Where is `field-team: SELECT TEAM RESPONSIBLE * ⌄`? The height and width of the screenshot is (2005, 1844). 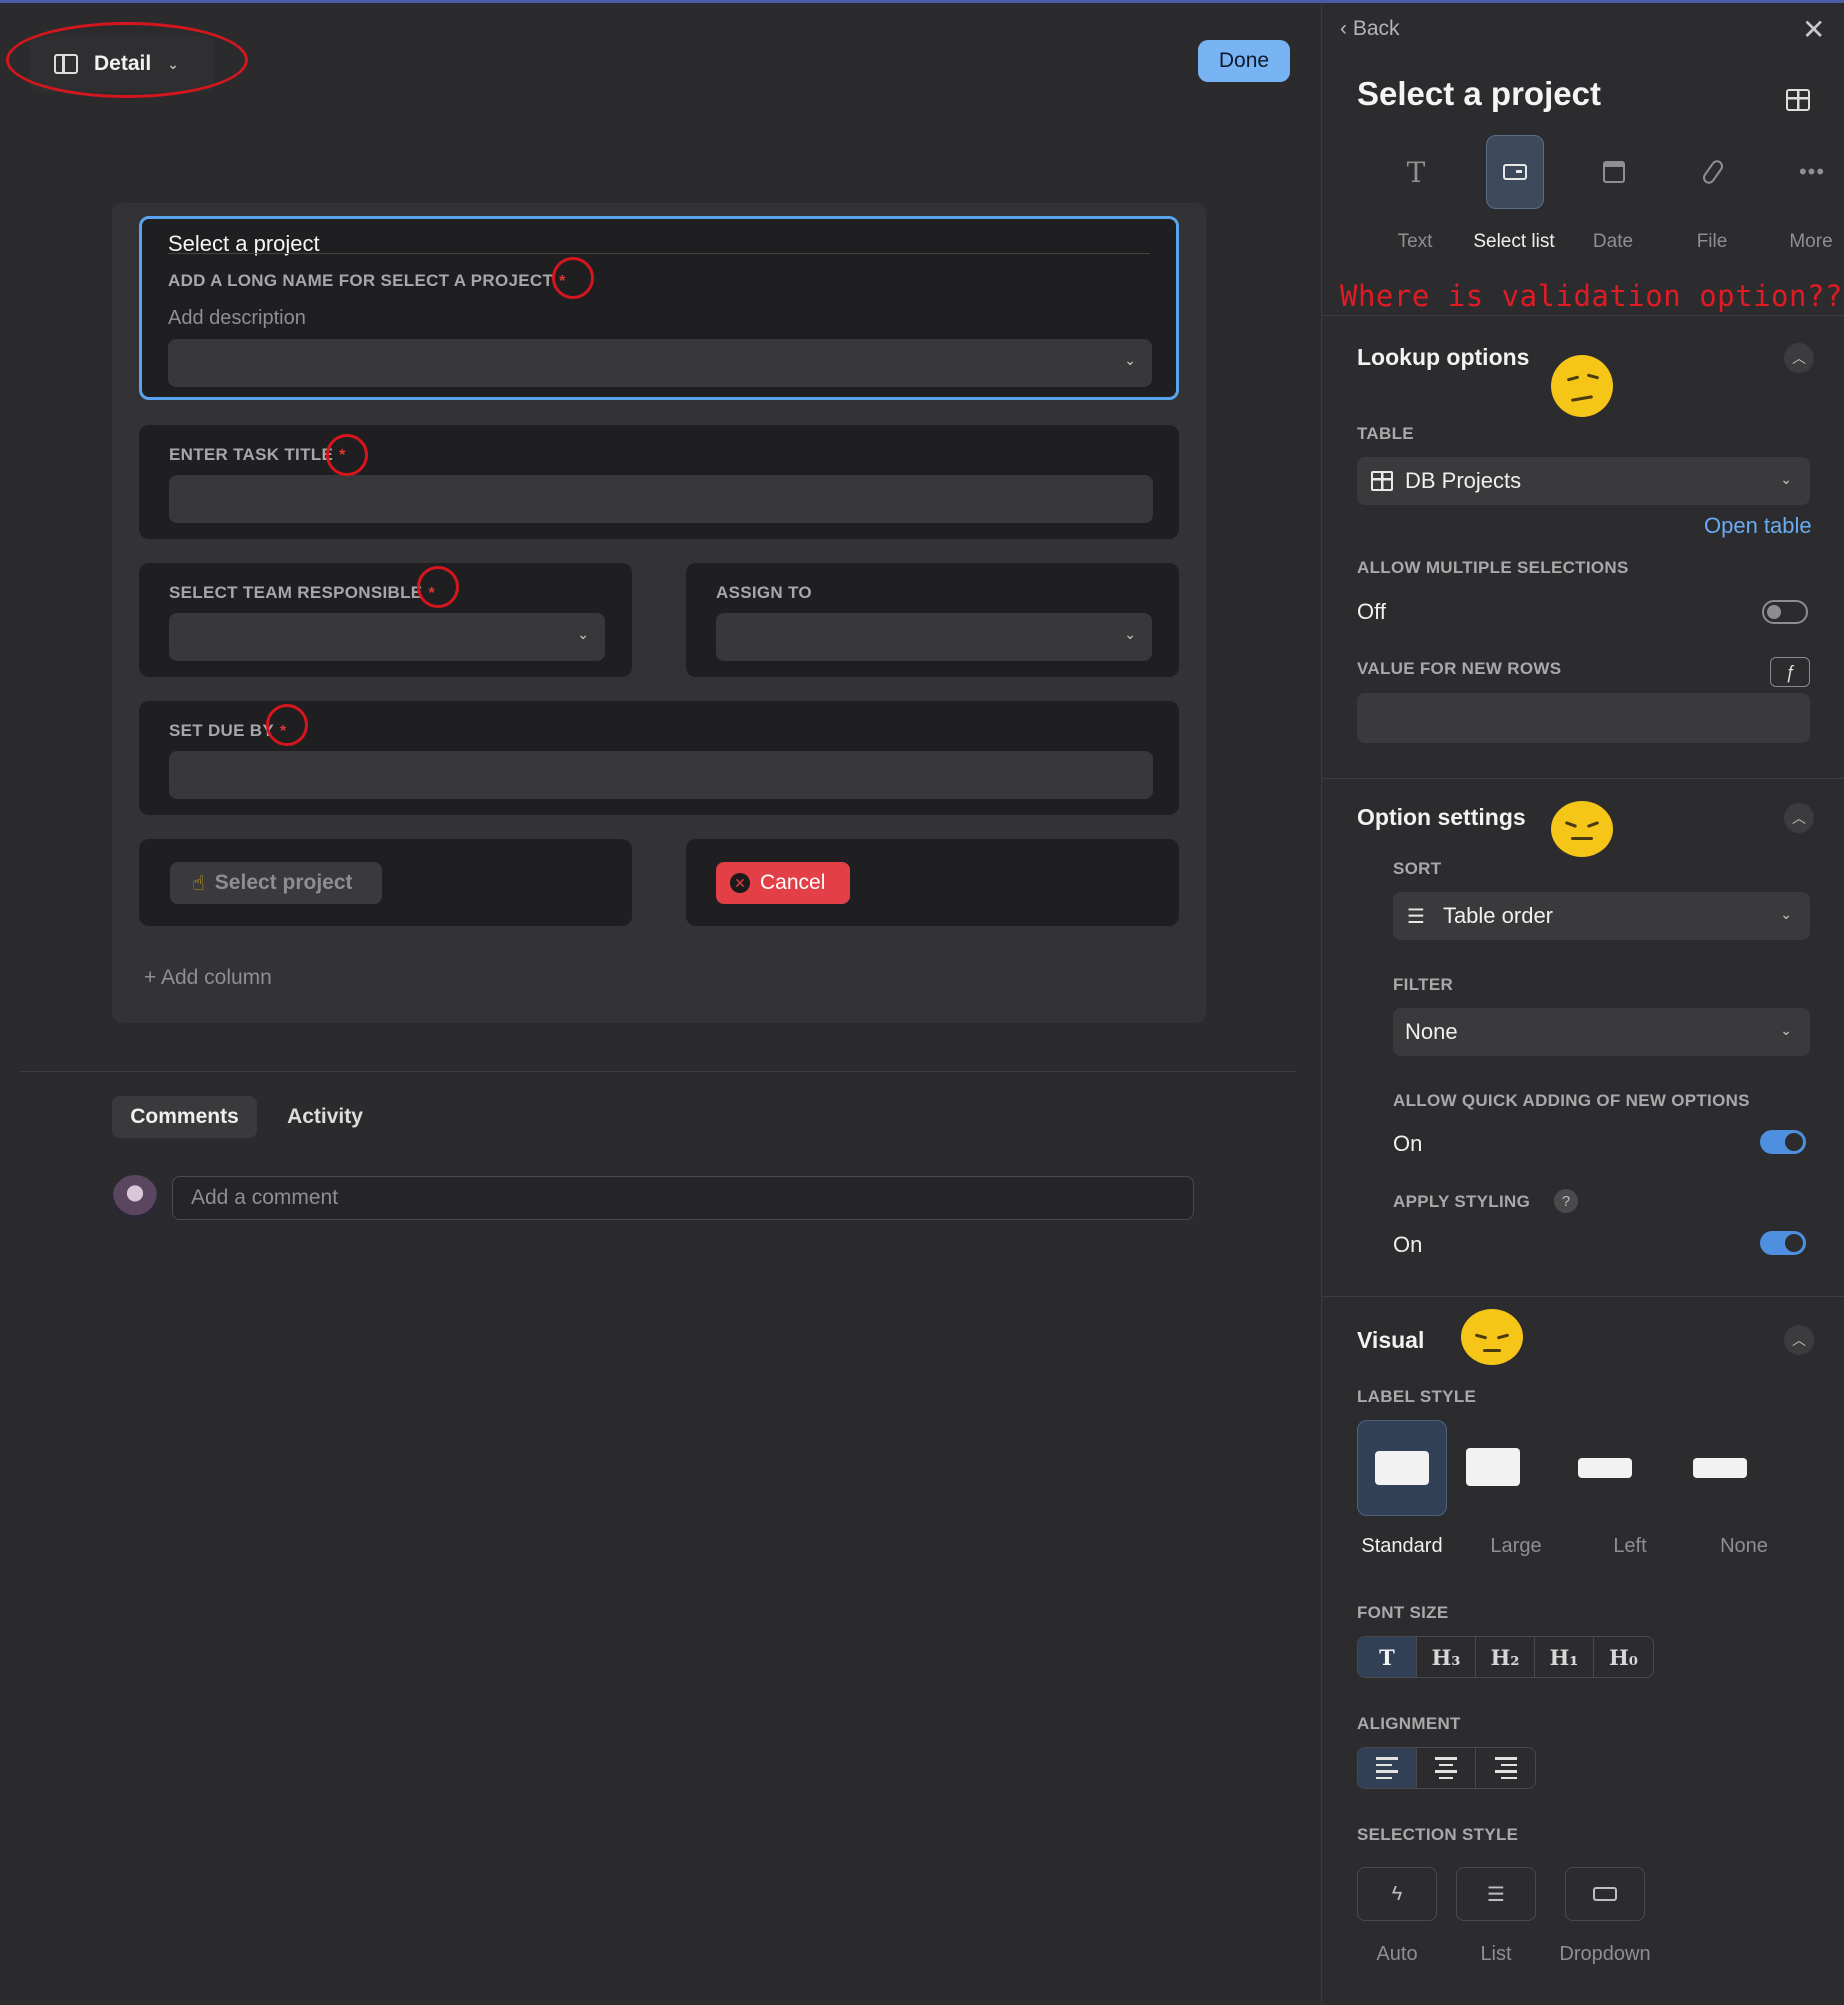
field-team: SELECT TEAM RESPONSIBLE * ⌄ is located at coordinates (385, 620).